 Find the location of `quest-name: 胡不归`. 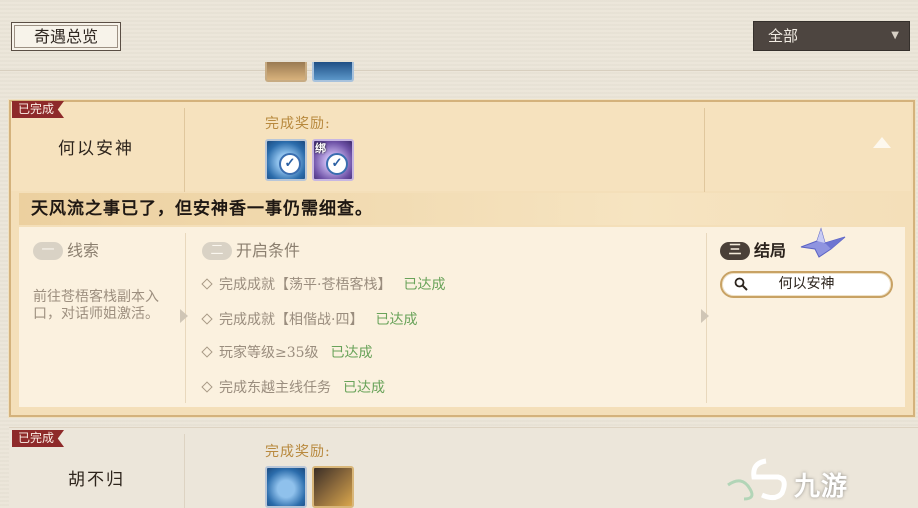

quest-name: 胡不归 is located at coordinates (96, 480).